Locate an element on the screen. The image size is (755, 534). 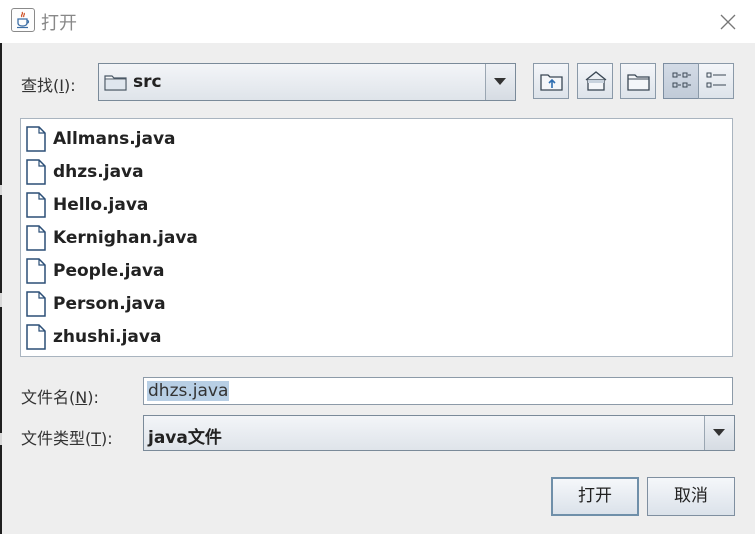
up-one-level-button is located at coordinates (551, 81).